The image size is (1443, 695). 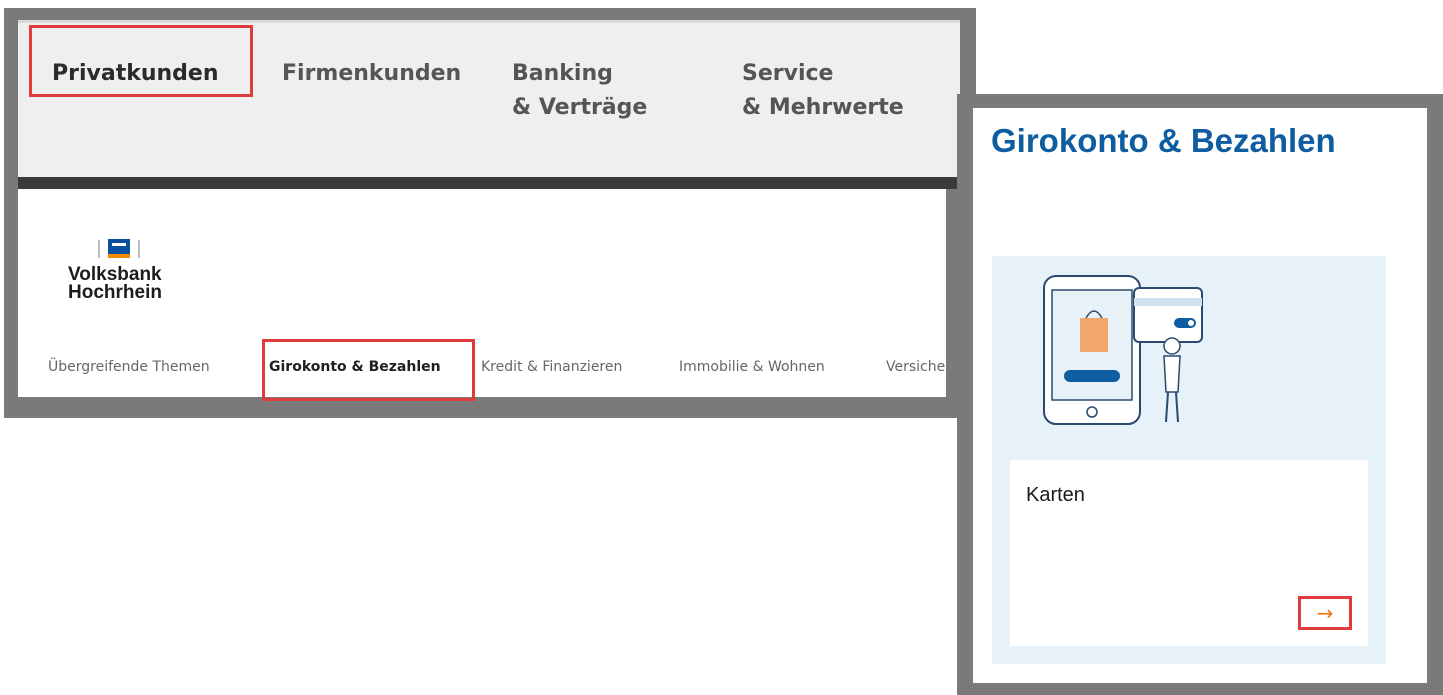 What do you see at coordinates (135, 74) in the screenshot?
I see `nav-item-privatkunden: Privatkunden` at bounding box center [135, 74].